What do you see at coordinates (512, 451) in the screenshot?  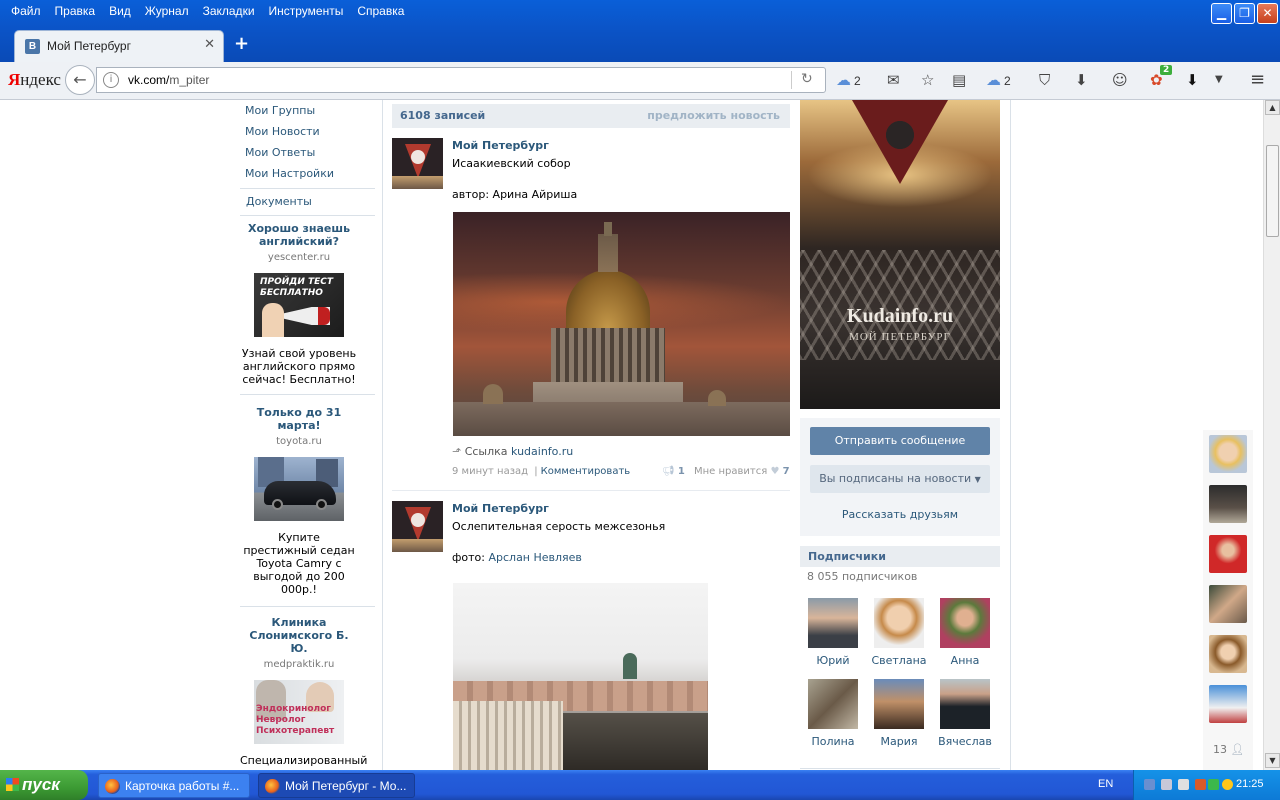 I see `post-link: ⬏ Ссылка kudainfo.ru` at bounding box center [512, 451].